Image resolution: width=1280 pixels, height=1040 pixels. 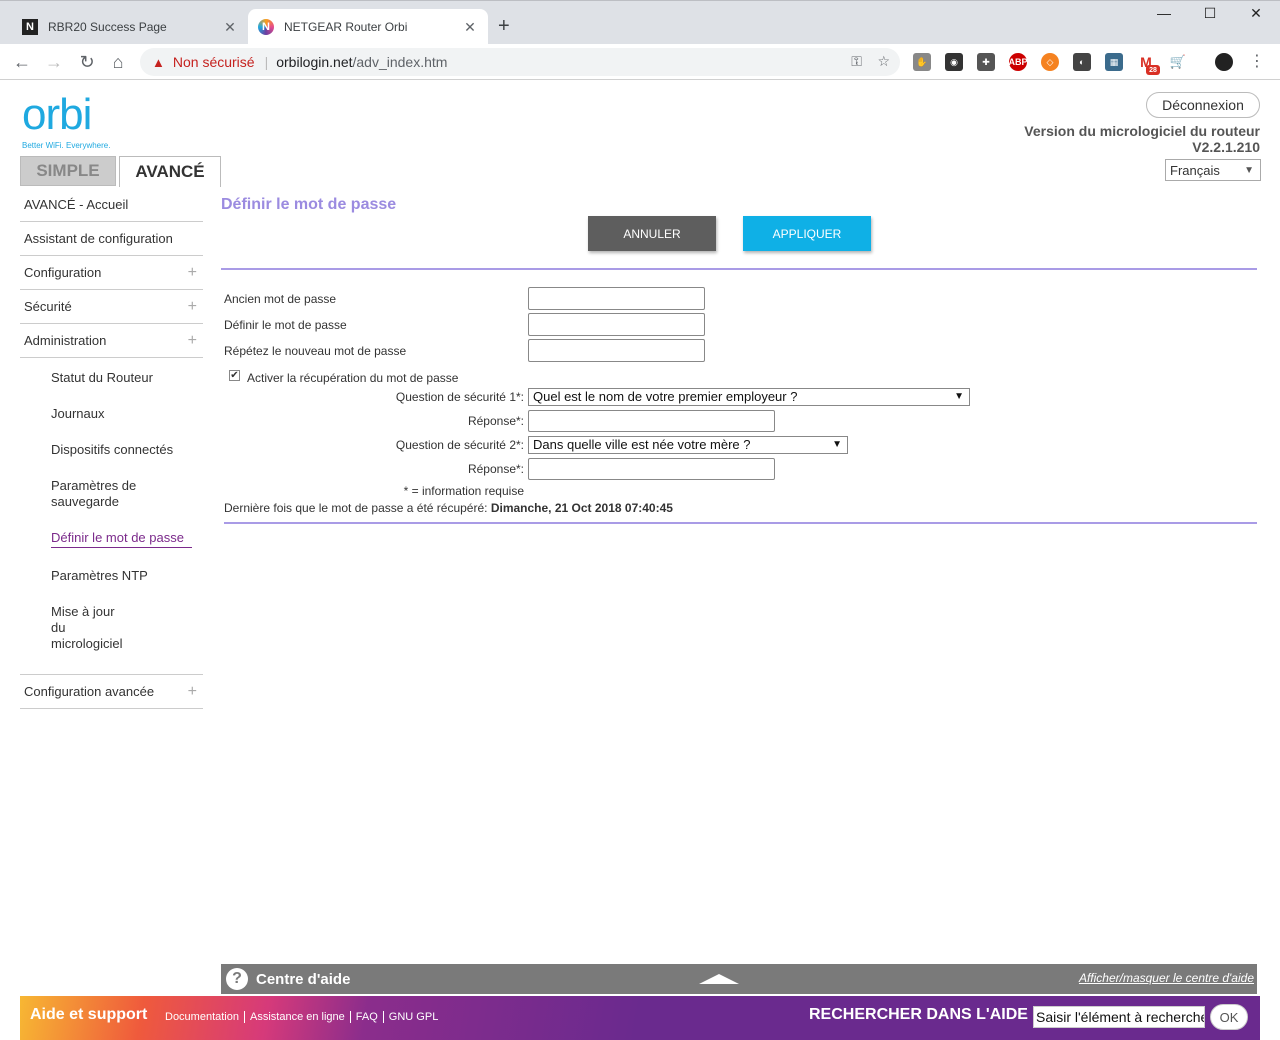 I want to click on repeat-password-label: Répétez le nouveau mot de passe, so click(x=315, y=351).